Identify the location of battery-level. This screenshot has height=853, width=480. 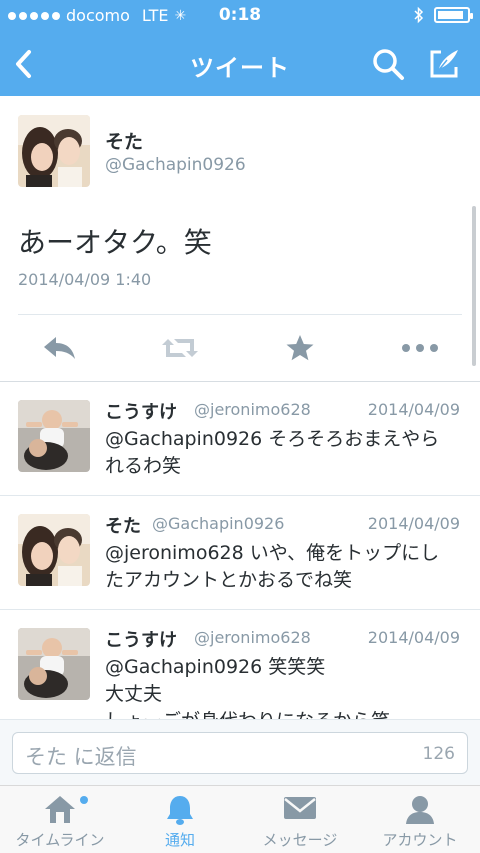
(451, 15).